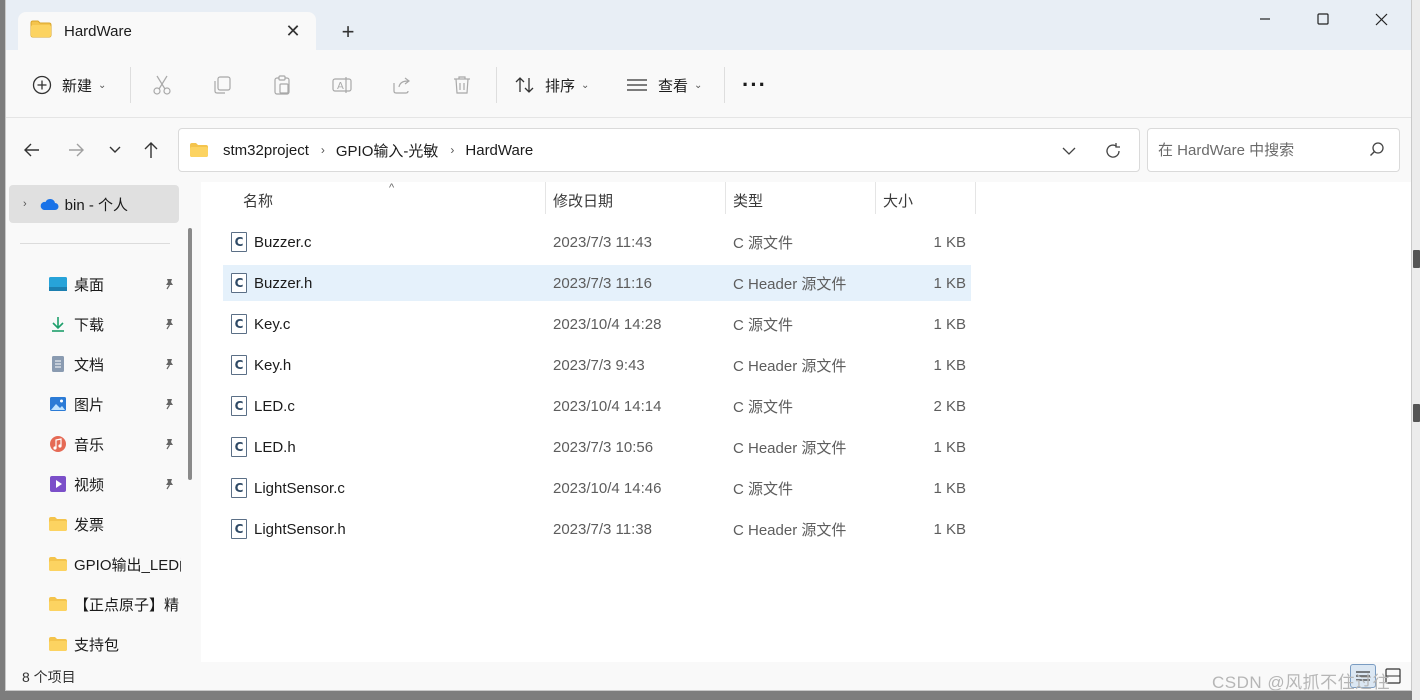  I want to click on breadcrumb-item: stm32project, so click(266, 150).